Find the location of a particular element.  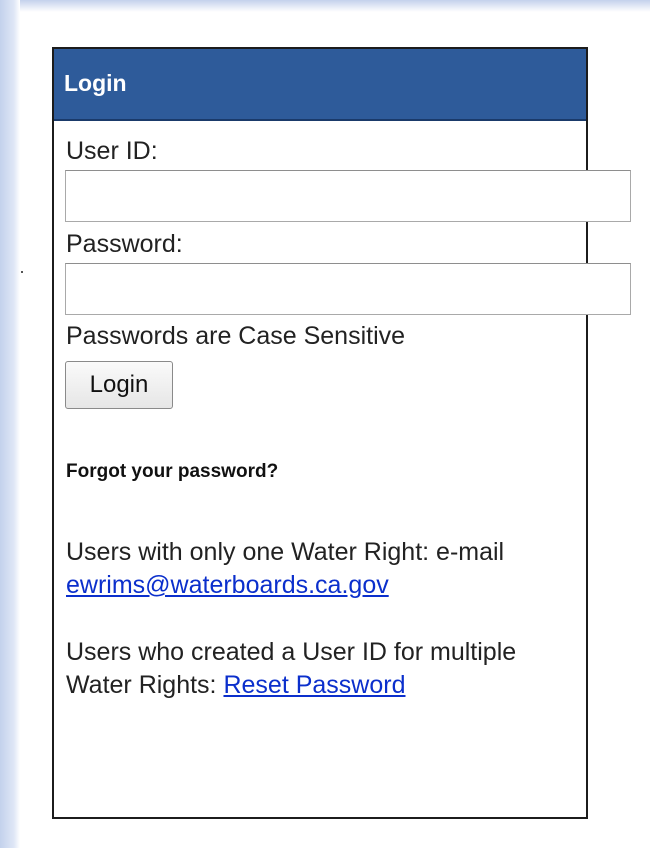

login-panel-title: Login is located at coordinates (95, 83).